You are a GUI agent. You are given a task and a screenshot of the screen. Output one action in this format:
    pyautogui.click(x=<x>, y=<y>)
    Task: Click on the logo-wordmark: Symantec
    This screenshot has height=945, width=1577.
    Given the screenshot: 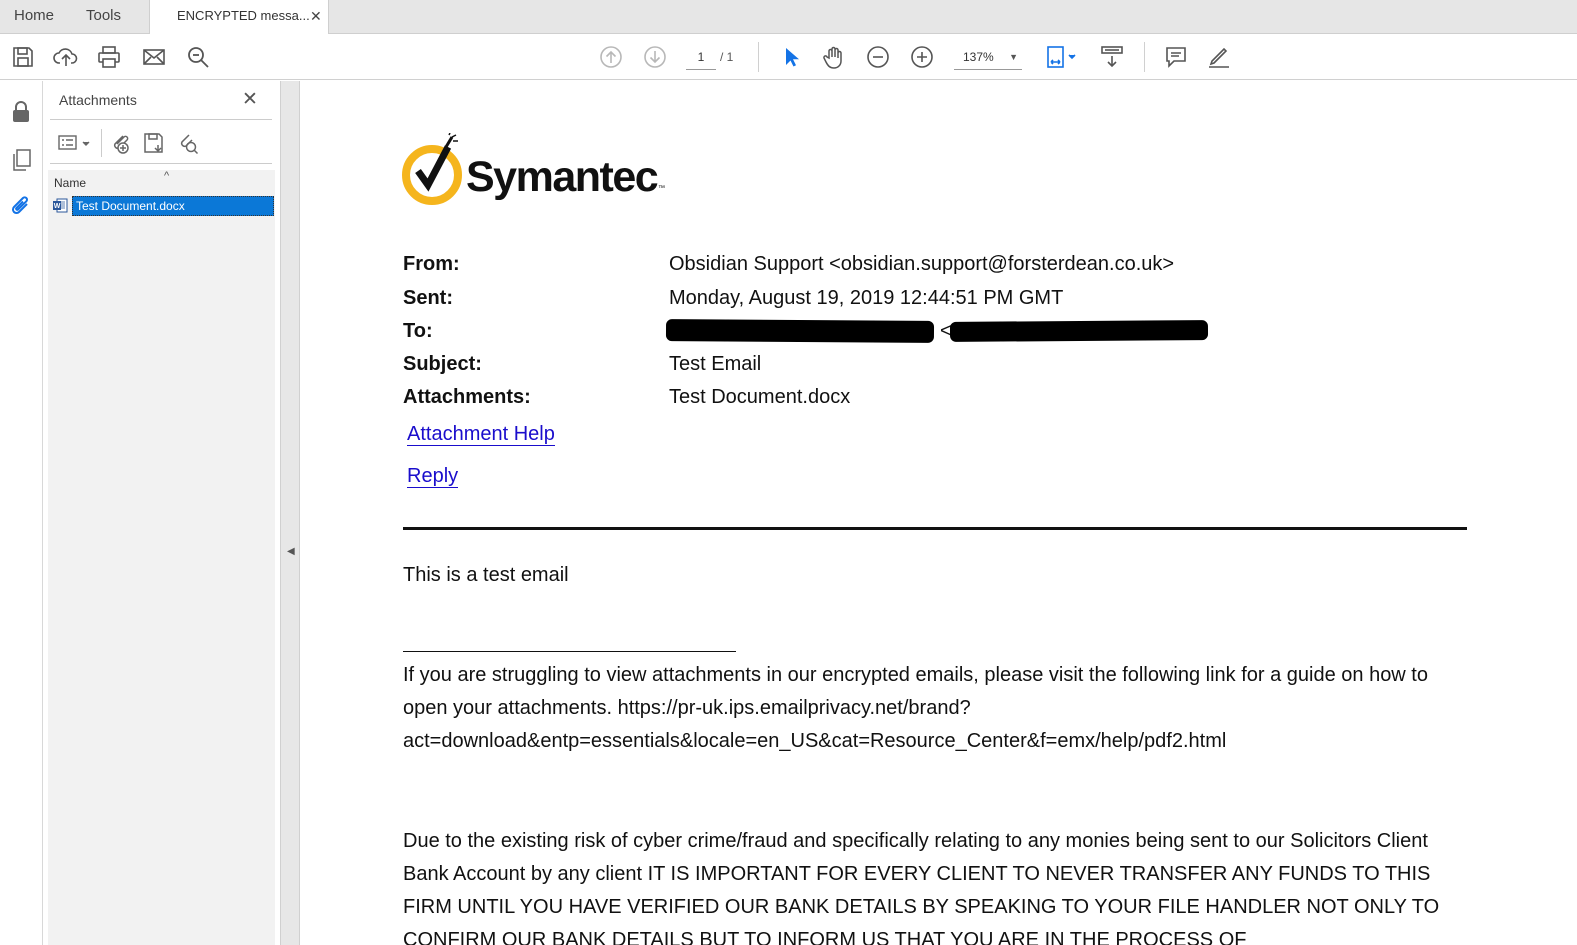 What is the action you would take?
    pyautogui.click(x=562, y=177)
    